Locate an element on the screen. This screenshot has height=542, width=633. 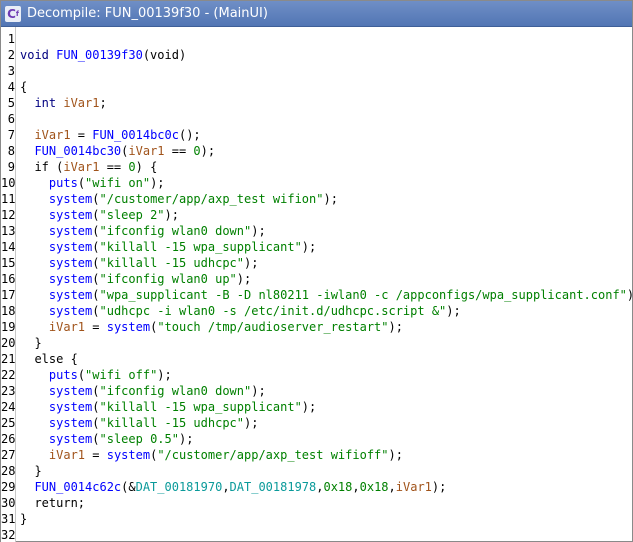
line-text: { is located at coordinates (21, 87).